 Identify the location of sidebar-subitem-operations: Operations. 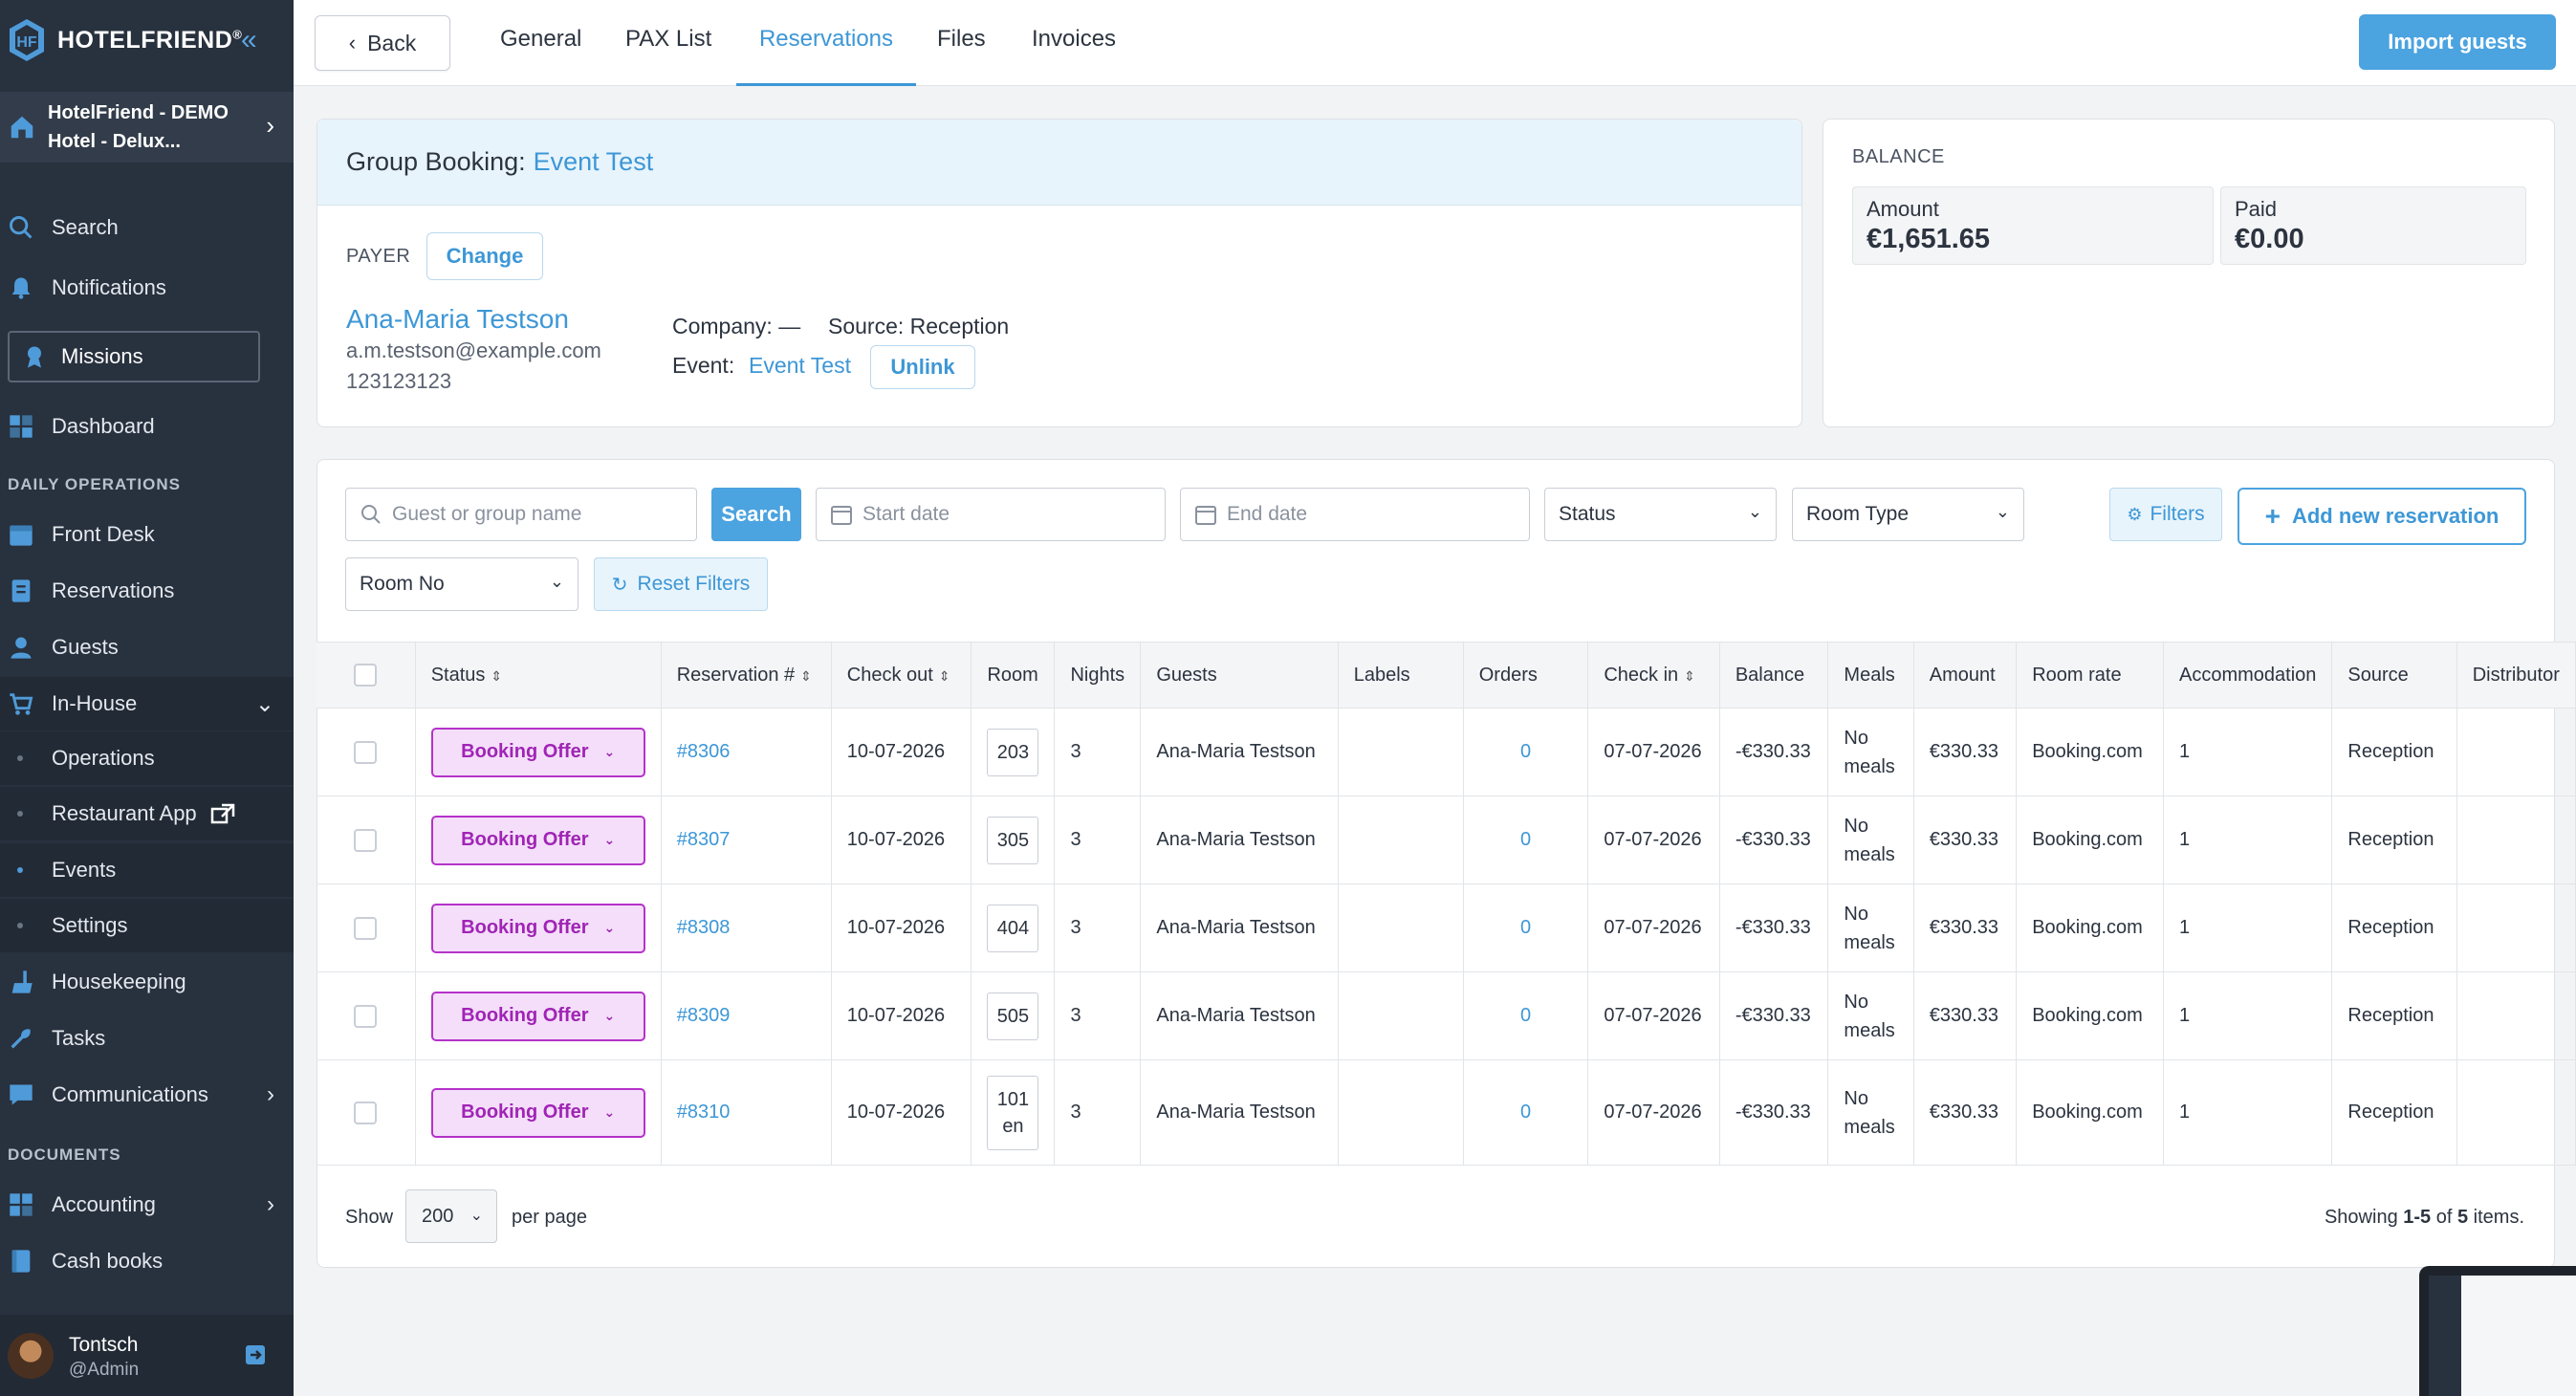
(147, 758).